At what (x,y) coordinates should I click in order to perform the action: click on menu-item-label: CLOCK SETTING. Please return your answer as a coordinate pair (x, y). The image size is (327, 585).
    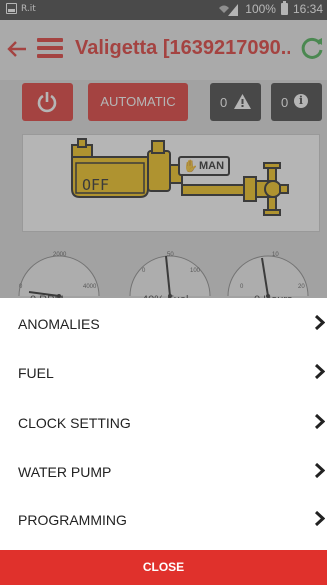
    Looking at the image, I should click on (74, 423).